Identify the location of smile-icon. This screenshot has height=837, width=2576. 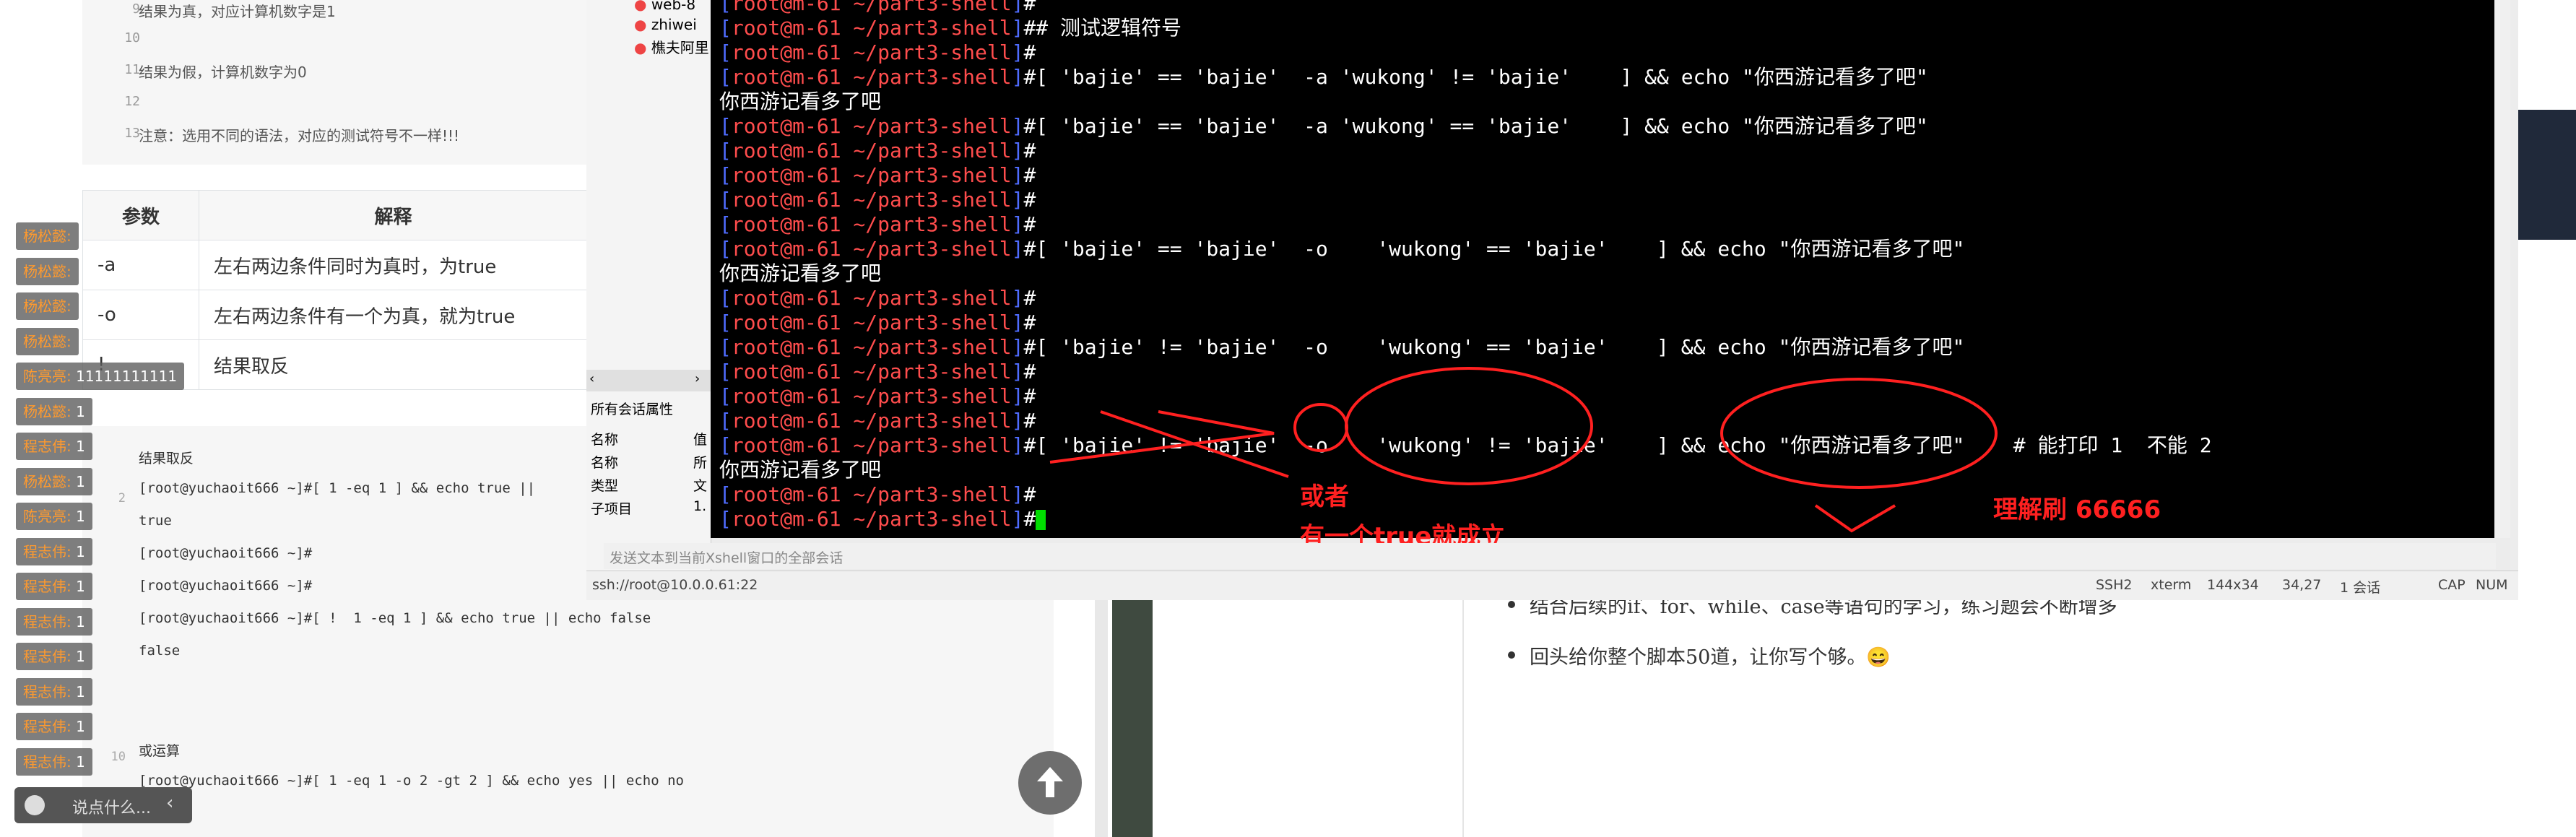
(35, 805).